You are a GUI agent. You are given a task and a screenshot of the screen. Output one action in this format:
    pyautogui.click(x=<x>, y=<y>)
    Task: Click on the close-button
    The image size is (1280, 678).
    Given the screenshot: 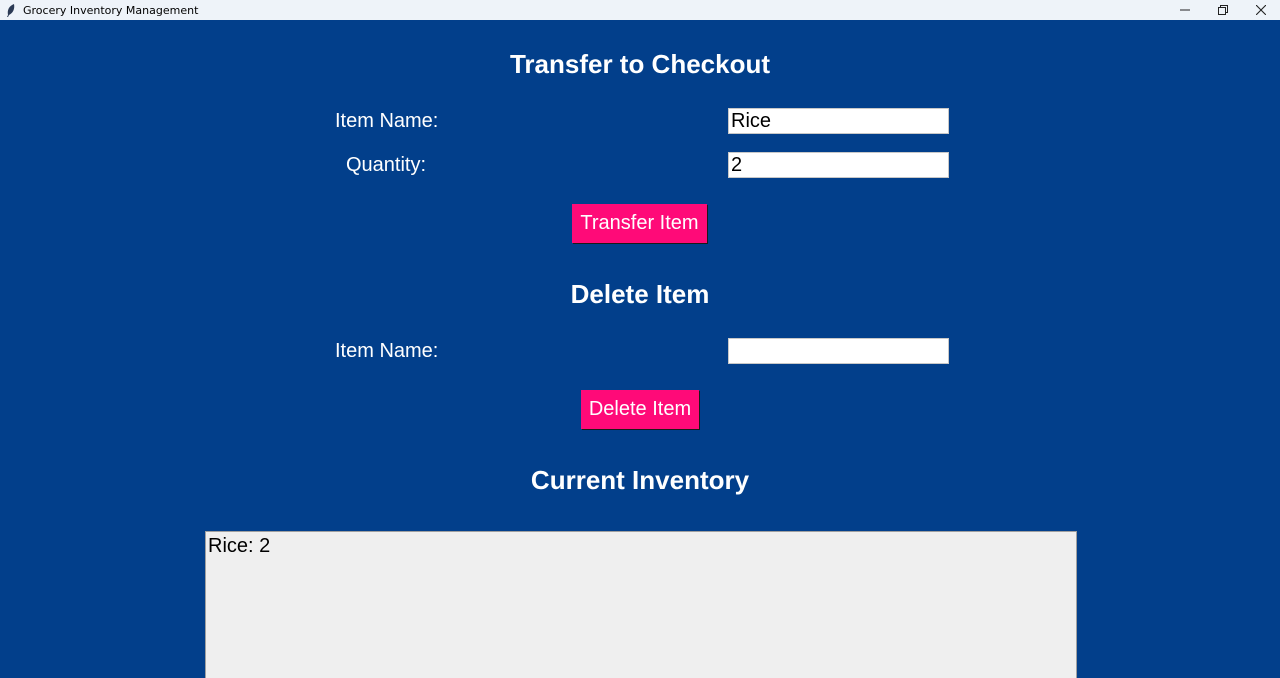 What is the action you would take?
    pyautogui.click(x=1261, y=10)
    